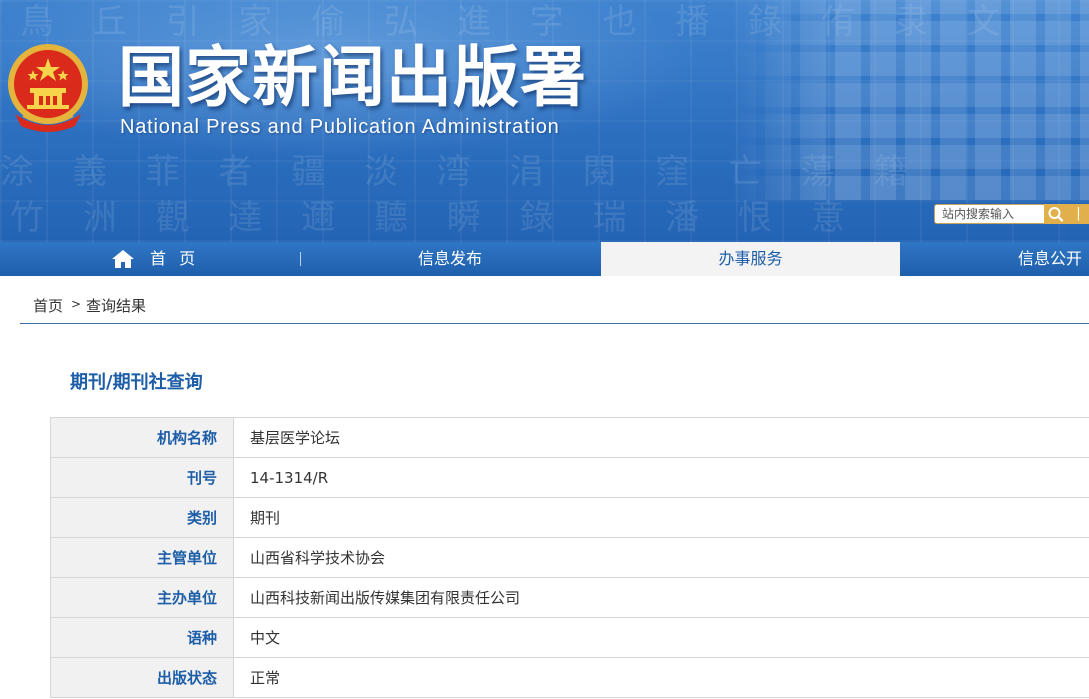 The image size is (1089, 699). I want to click on search-icon, so click(1056, 214).